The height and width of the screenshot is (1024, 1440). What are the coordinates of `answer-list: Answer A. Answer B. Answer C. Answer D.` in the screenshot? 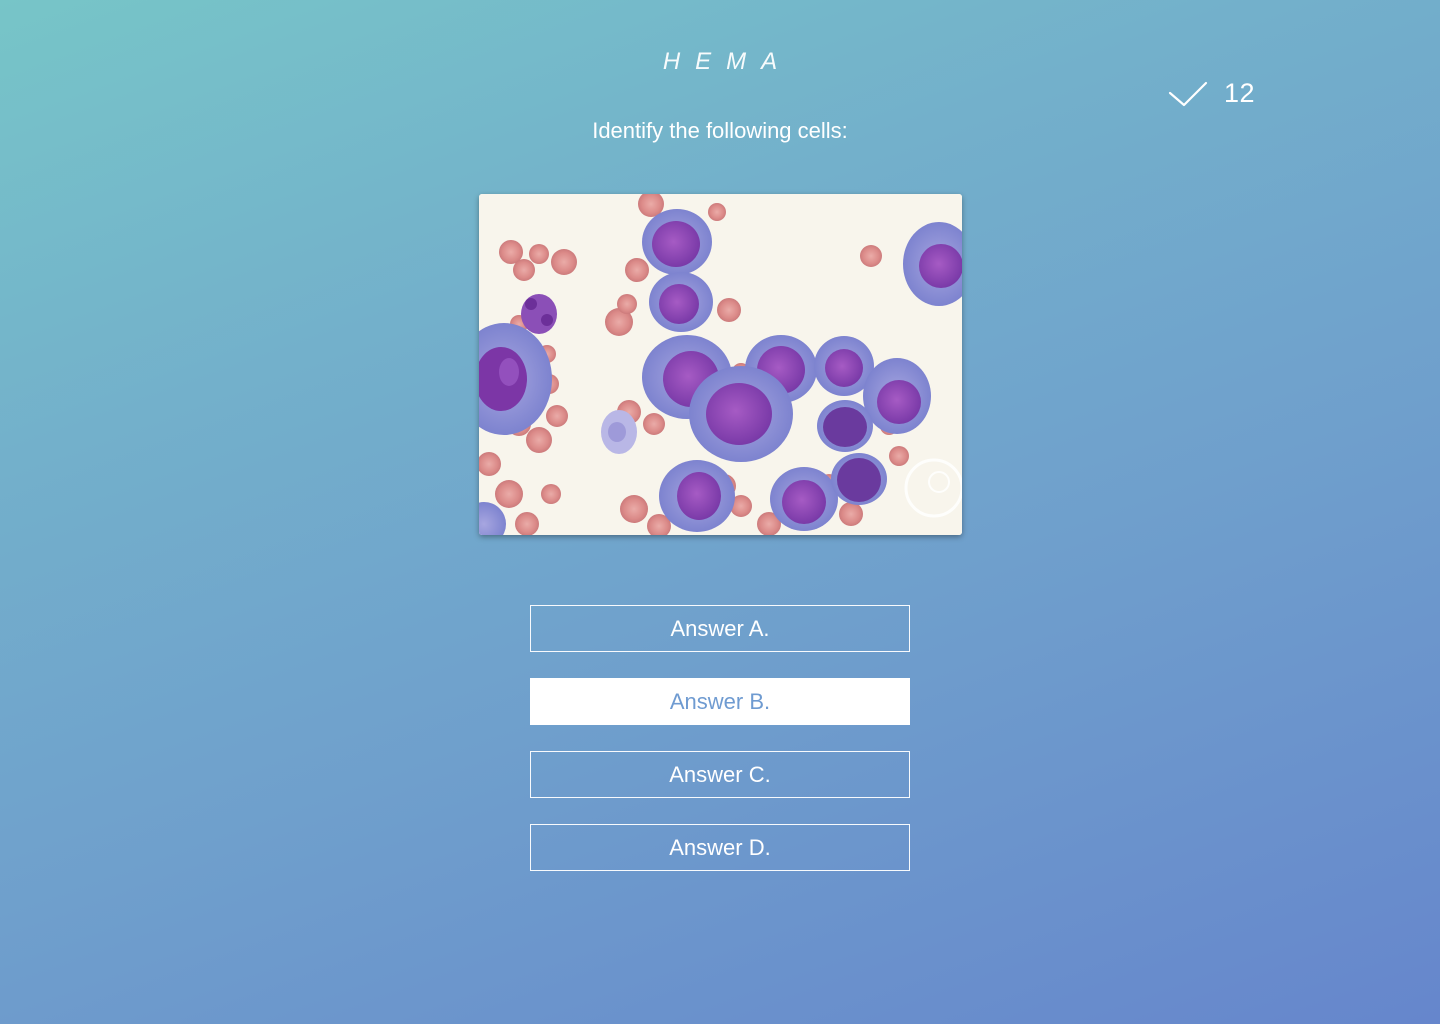 It's located at (720, 751).